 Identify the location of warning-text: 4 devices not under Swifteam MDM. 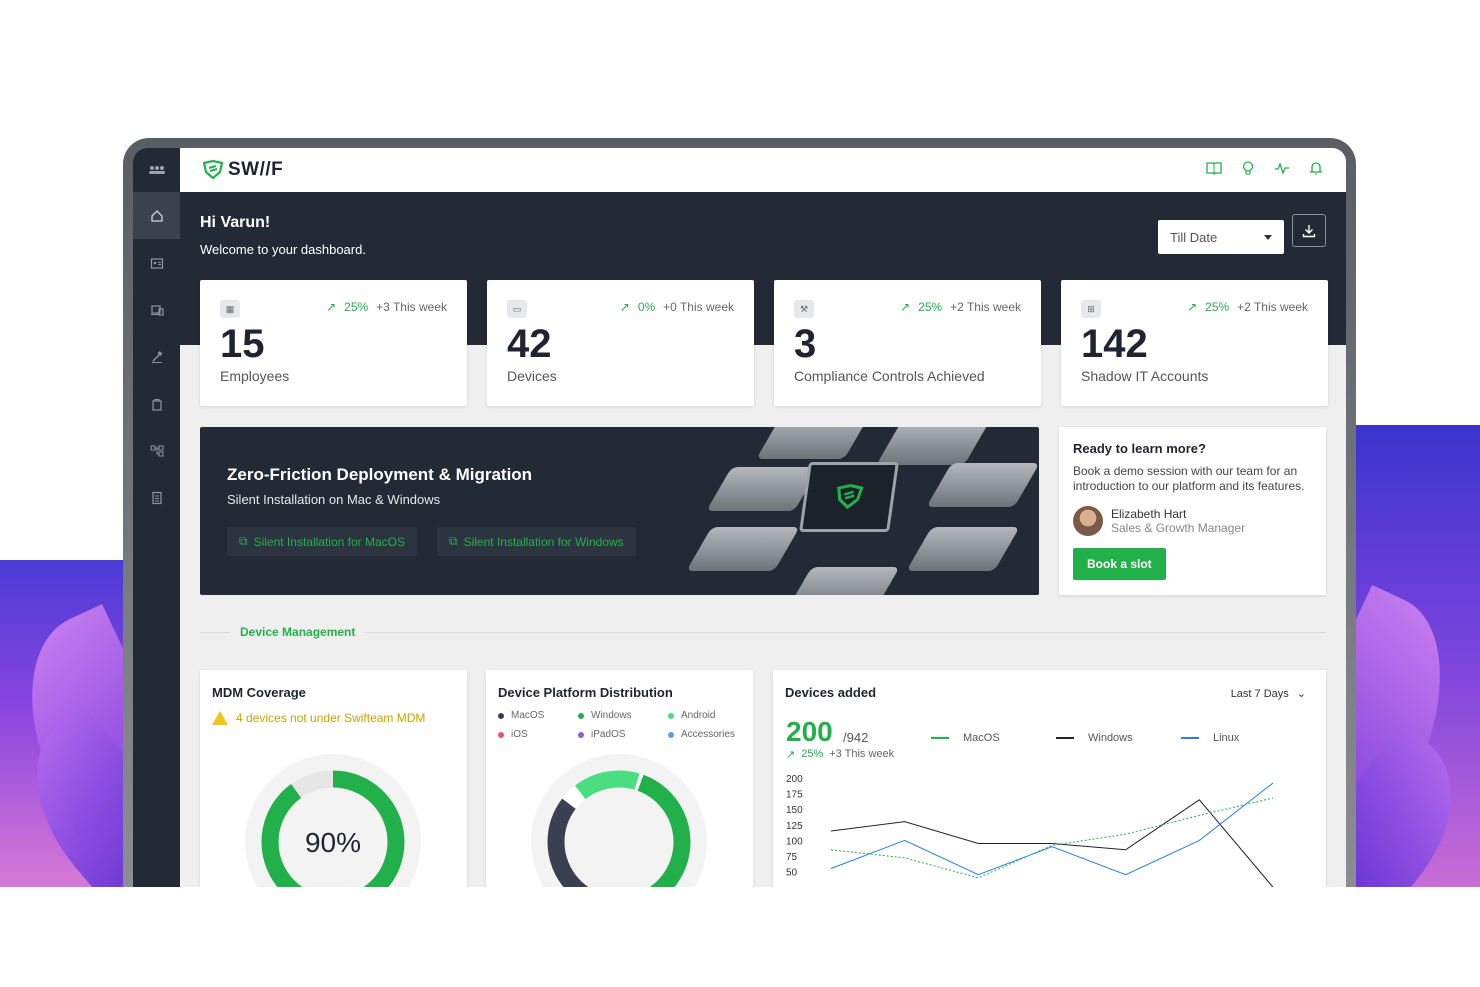
(331, 718).